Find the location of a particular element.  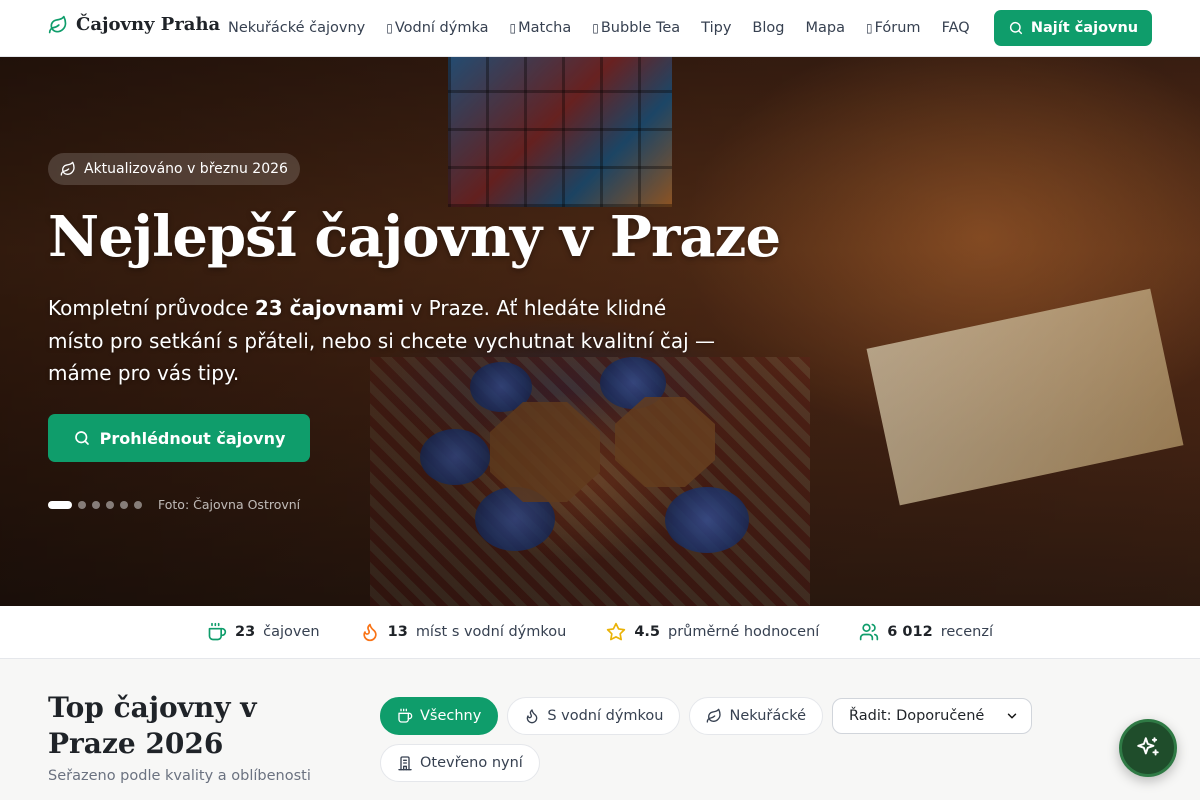

nav-item-blog: Blog is located at coordinates (768, 28).